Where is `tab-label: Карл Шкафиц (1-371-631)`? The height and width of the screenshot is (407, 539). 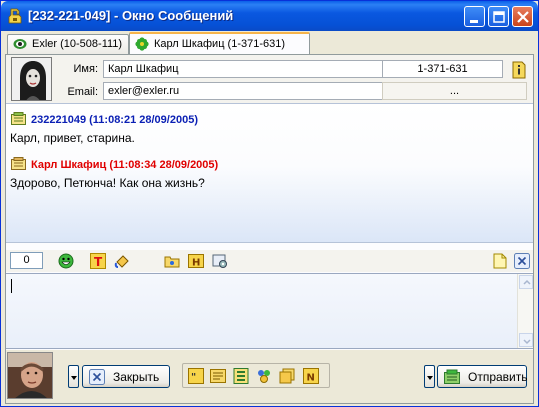 tab-label: Карл Шкафиц (1-371-631) is located at coordinates (220, 44).